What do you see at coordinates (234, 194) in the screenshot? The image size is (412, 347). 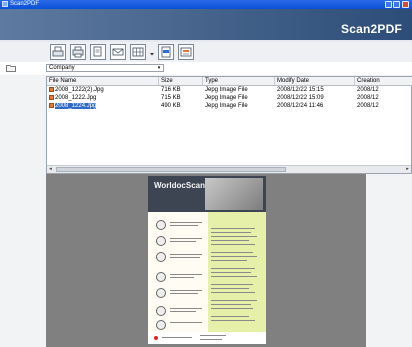 I see `scanner-photo` at bounding box center [234, 194].